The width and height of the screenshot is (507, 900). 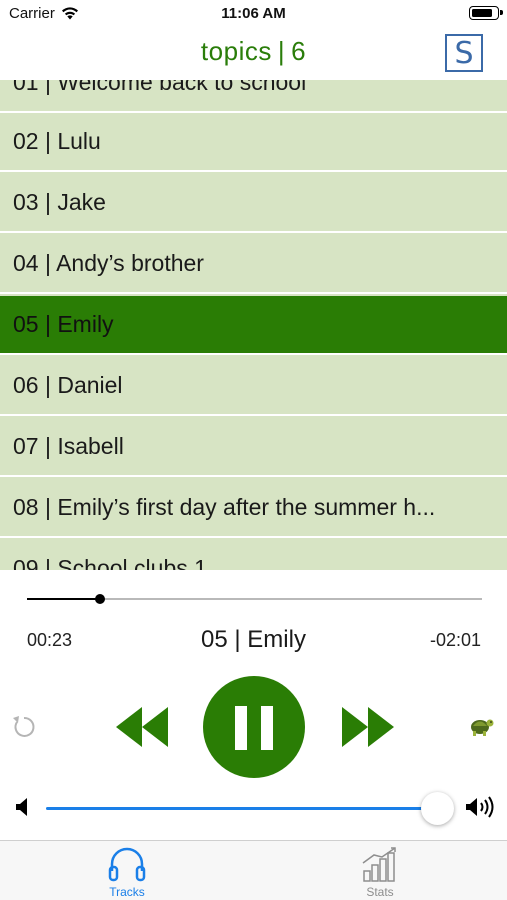 I want to click on app-title-number: 6, so click(x=299, y=51).